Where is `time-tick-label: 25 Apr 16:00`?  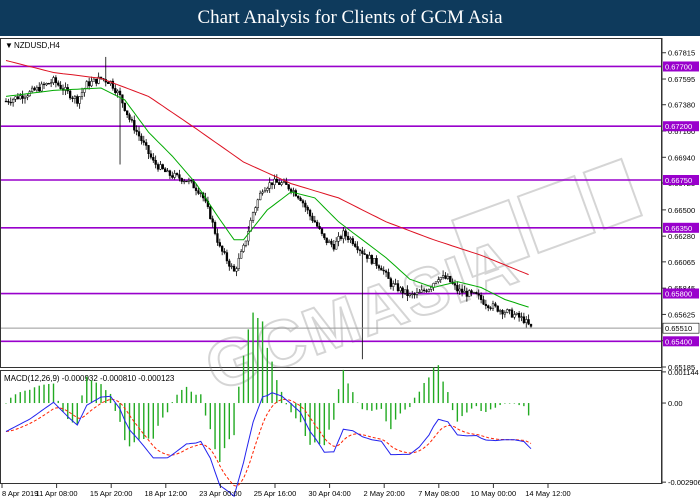
time-tick-label: 25 Apr 16:00 is located at coordinates (275, 493).